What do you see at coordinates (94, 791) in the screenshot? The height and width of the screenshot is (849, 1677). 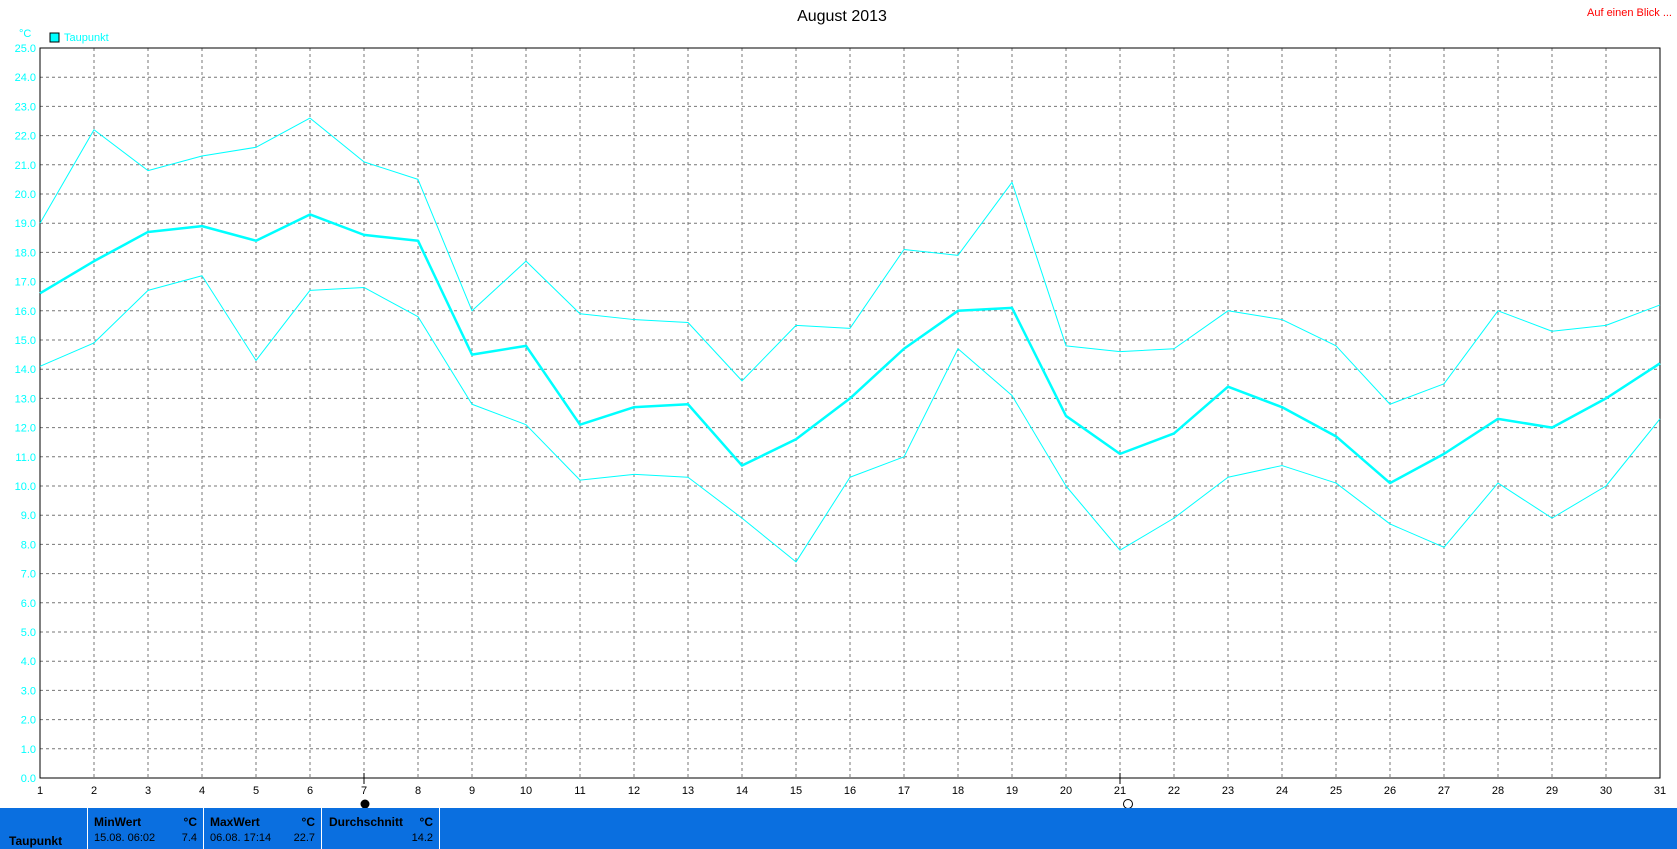 I see `x-tick-label: 2` at bounding box center [94, 791].